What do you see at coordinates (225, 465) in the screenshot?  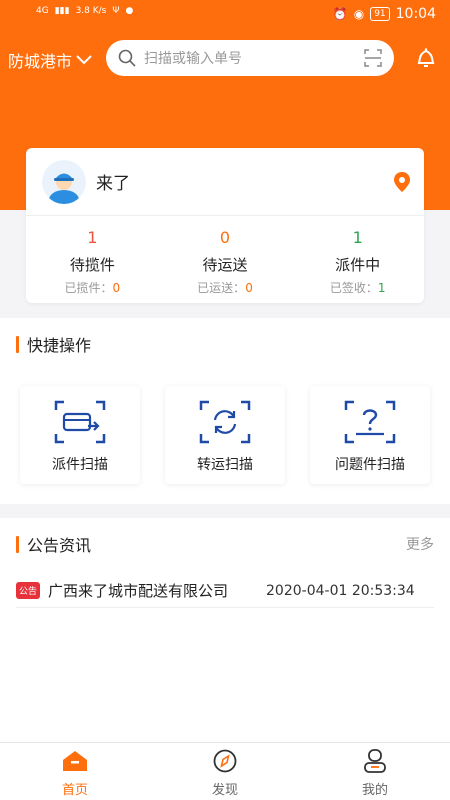 I see `quick-action-label: 转运扫描` at bounding box center [225, 465].